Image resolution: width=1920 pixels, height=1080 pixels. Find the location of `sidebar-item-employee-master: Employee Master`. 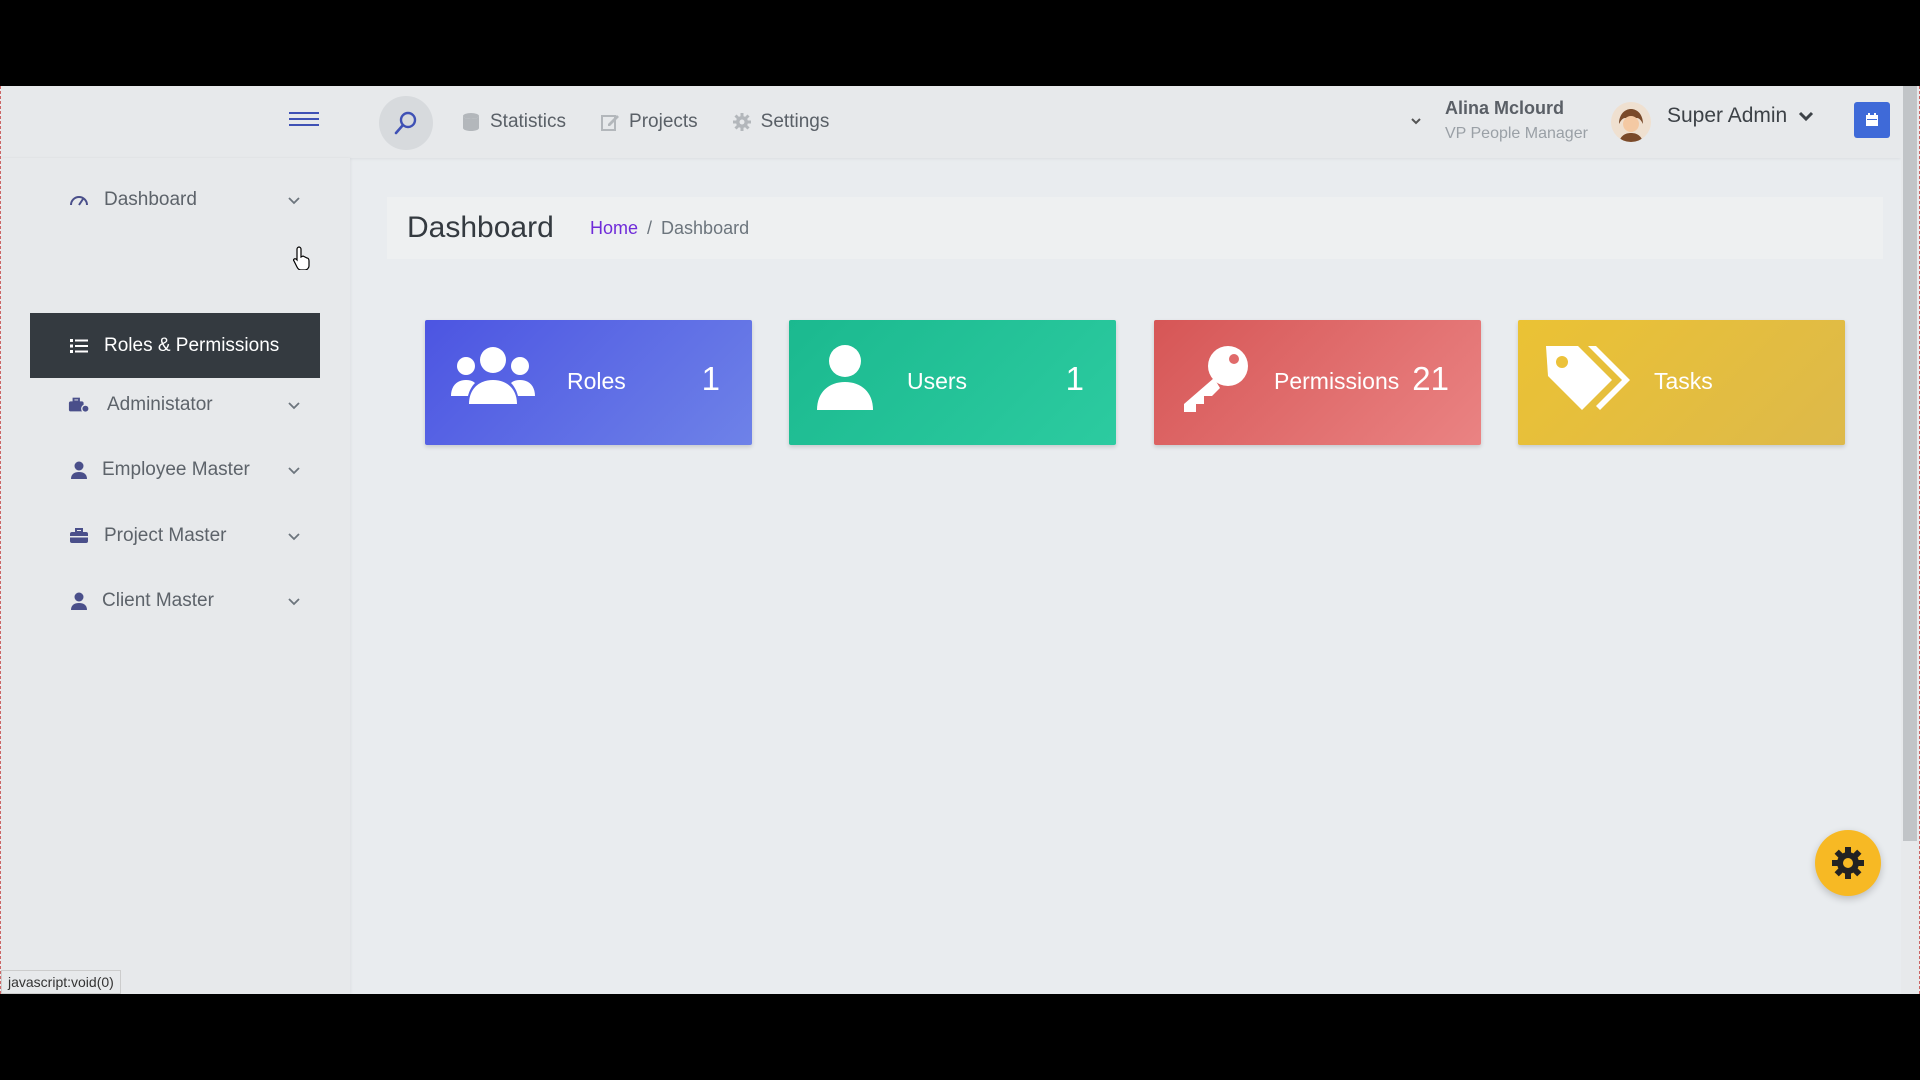

sidebar-item-employee-master: Employee Master is located at coordinates (175, 469).